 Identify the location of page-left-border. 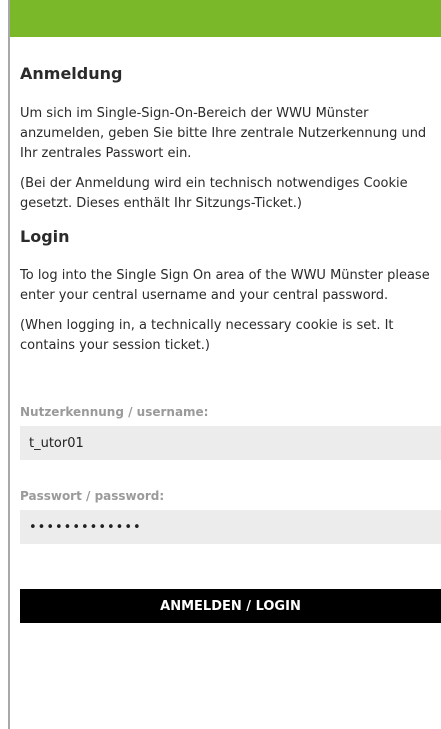
(9, 364).